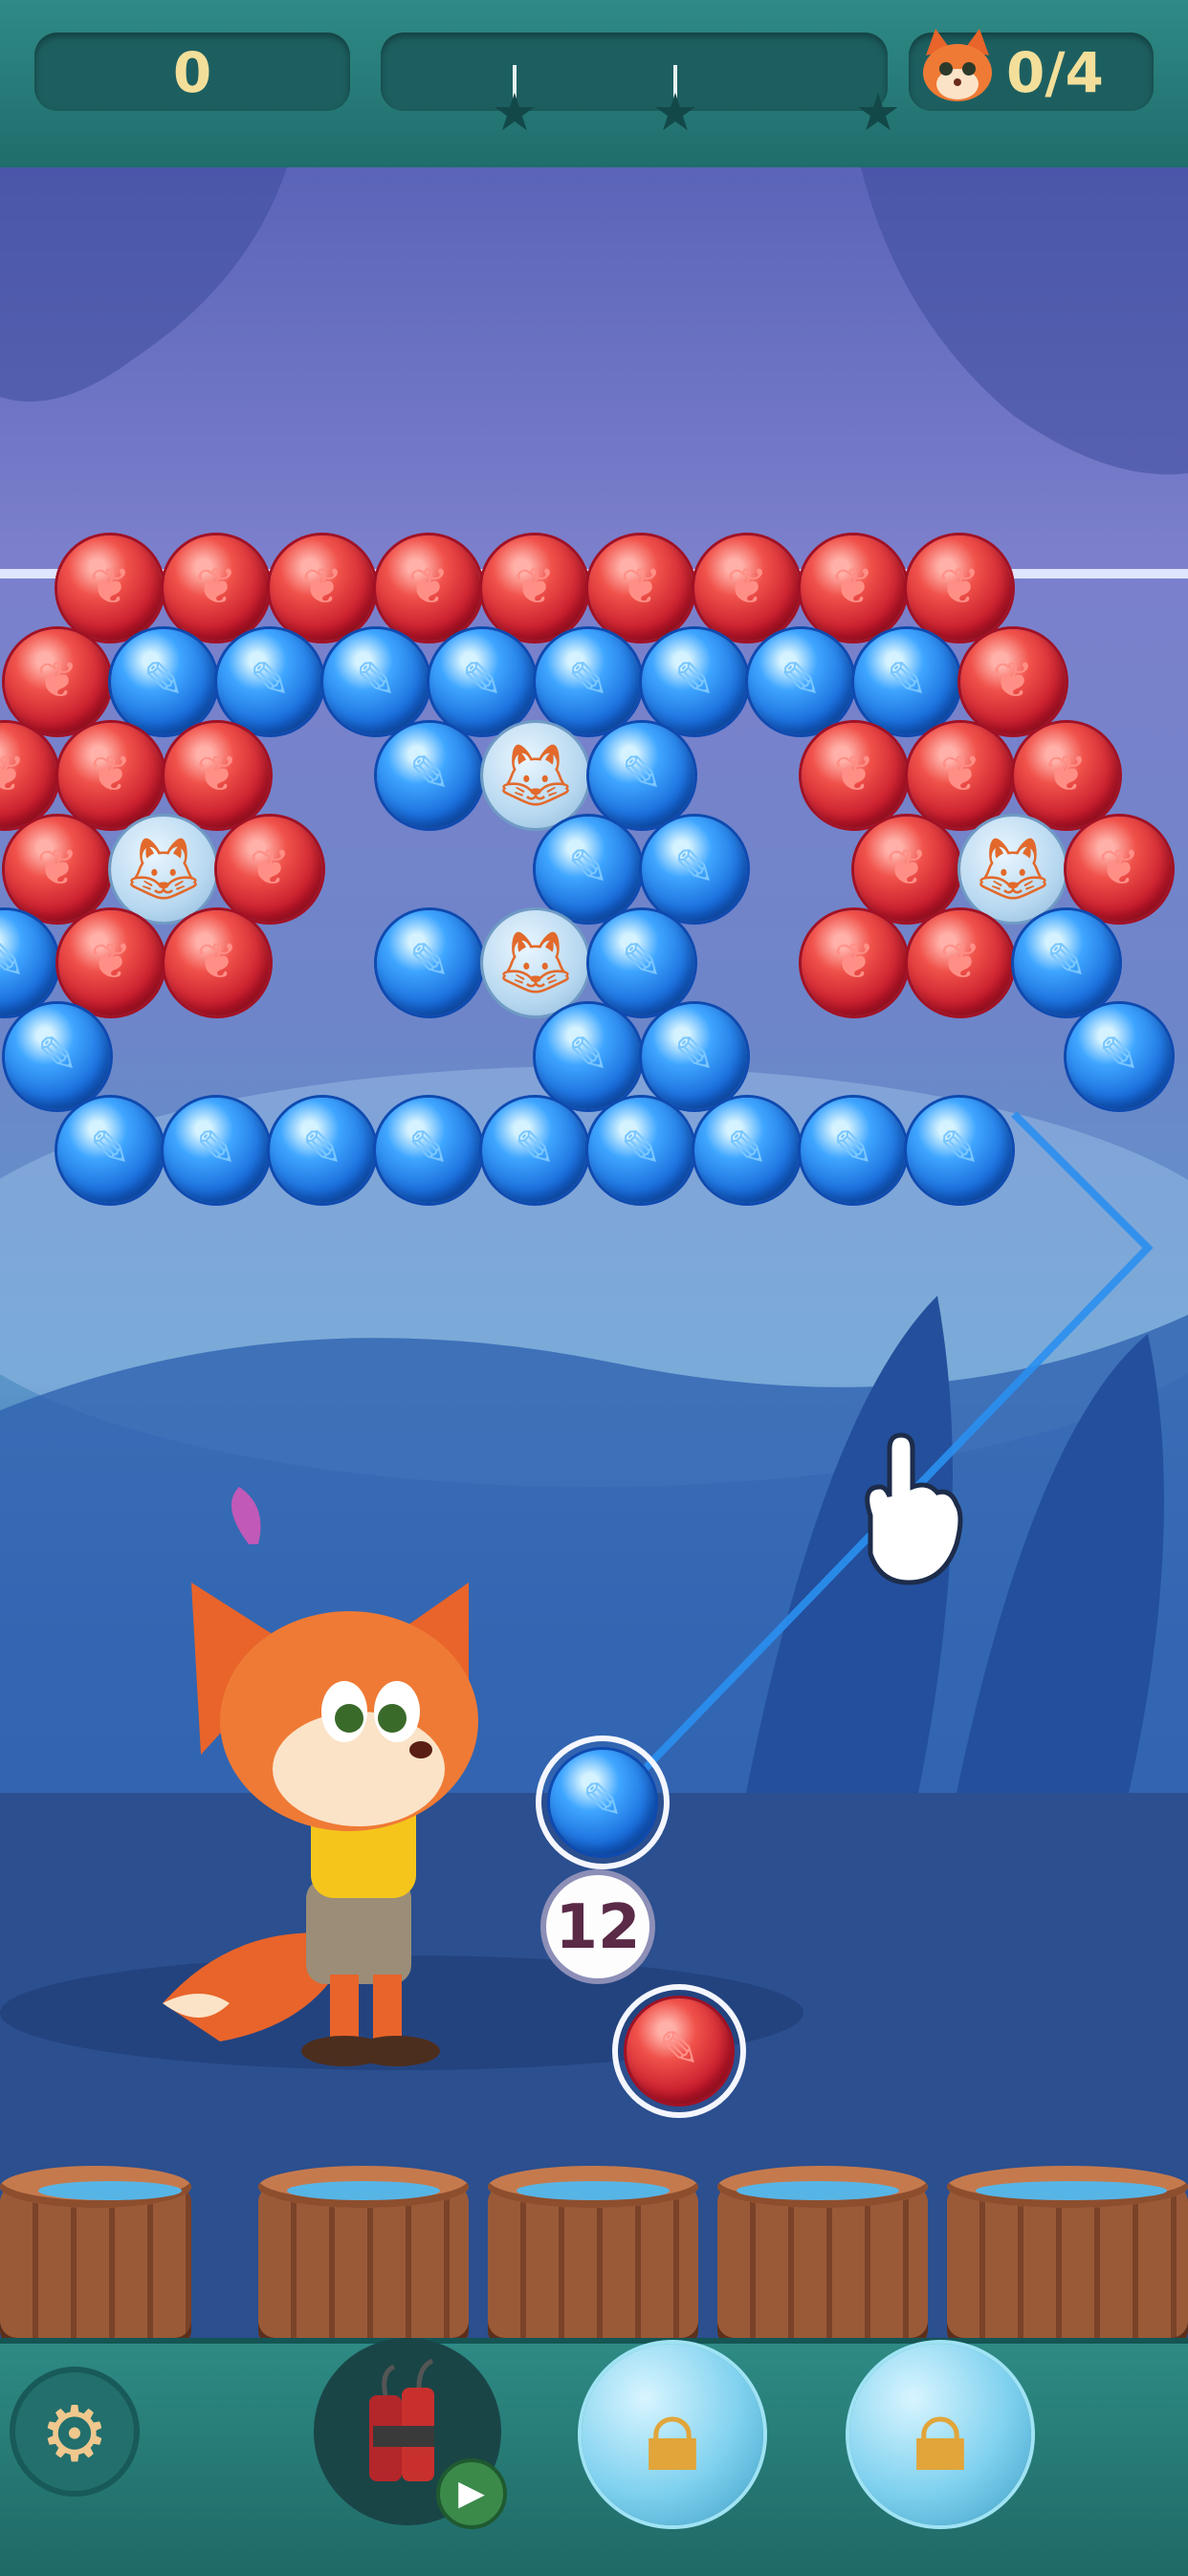  What do you see at coordinates (641, 86) in the screenshot?
I see `star-progress-bar: ★ ★ ★` at bounding box center [641, 86].